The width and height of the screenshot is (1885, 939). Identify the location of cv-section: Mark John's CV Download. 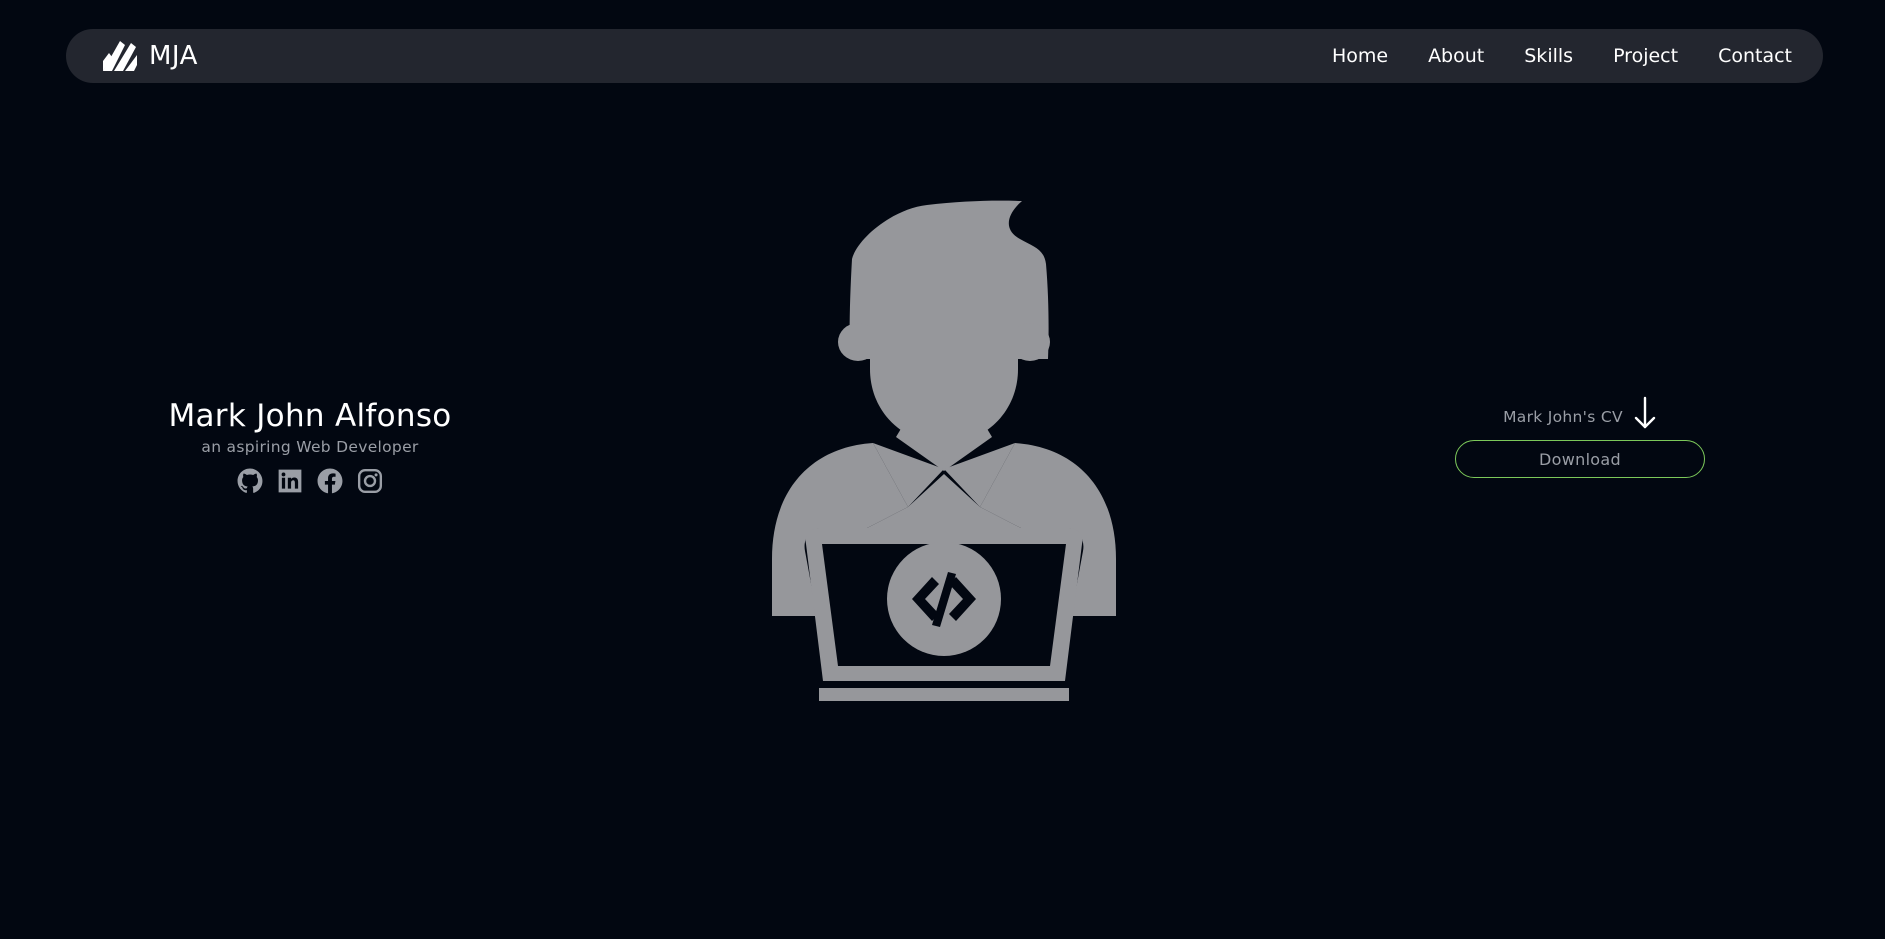
(1580, 435).